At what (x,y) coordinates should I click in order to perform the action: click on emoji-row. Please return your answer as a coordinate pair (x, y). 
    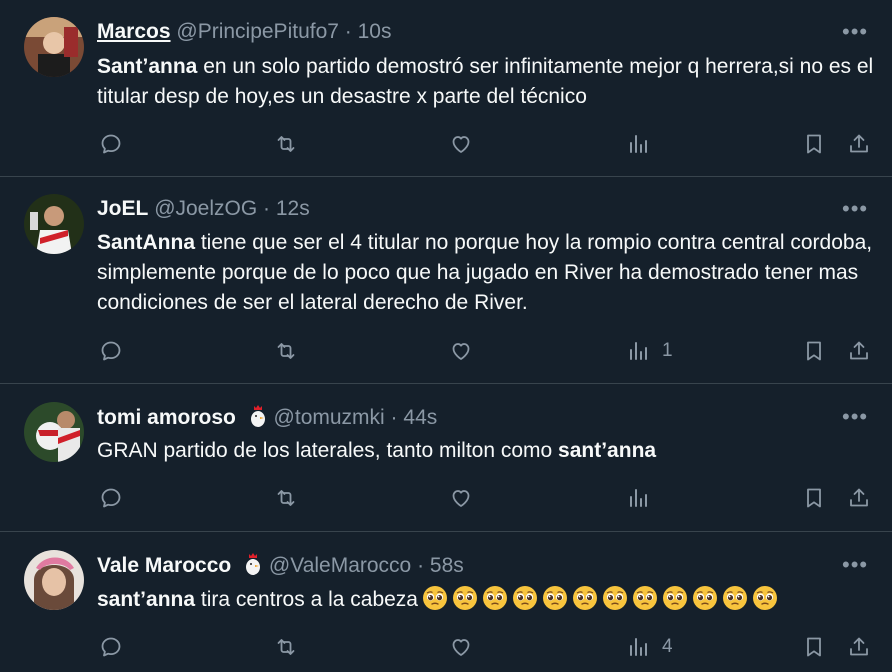
    Looking at the image, I should click on (598, 598).